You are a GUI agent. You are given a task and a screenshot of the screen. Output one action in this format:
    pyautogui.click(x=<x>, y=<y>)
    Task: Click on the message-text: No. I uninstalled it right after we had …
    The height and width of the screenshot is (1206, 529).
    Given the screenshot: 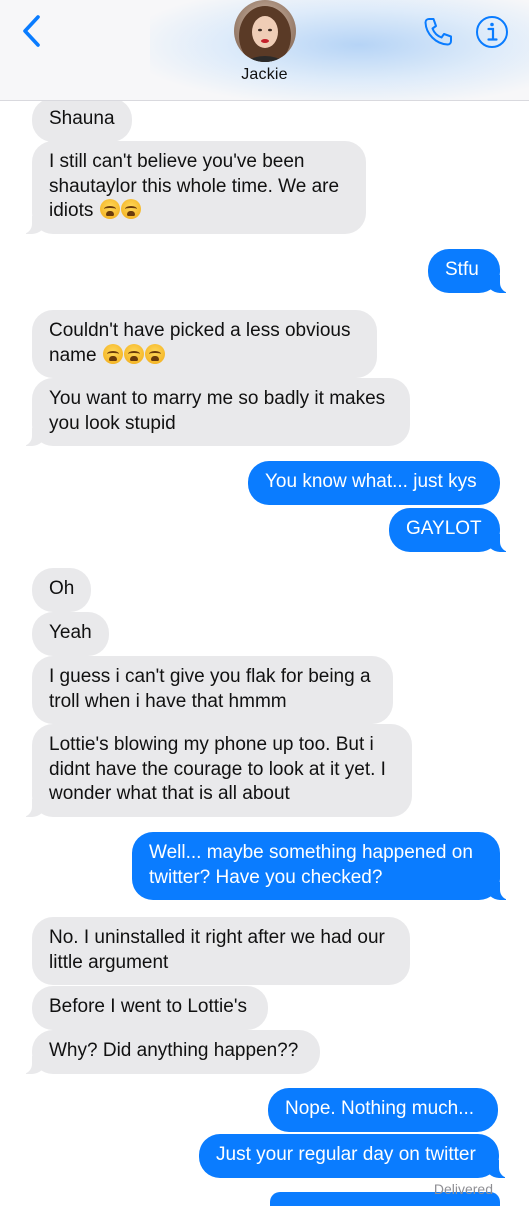 What is the action you would take?
    pyautogui.click(x=217, y=950)
    